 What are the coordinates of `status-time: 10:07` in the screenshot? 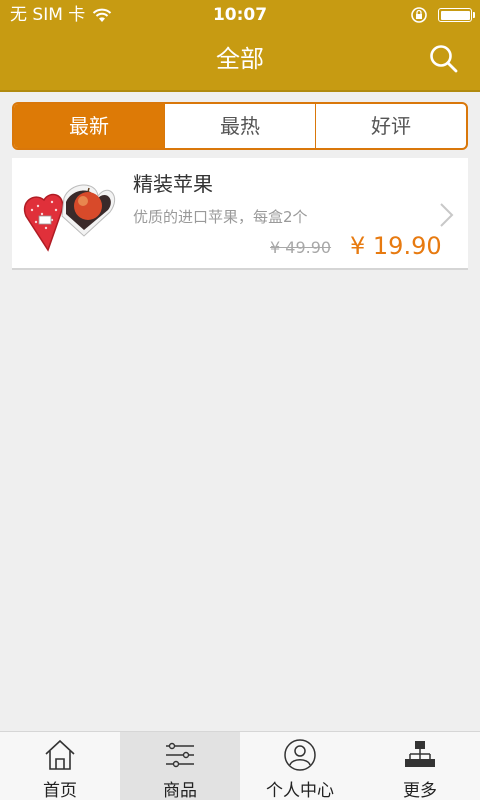 It's located at (240, 15).